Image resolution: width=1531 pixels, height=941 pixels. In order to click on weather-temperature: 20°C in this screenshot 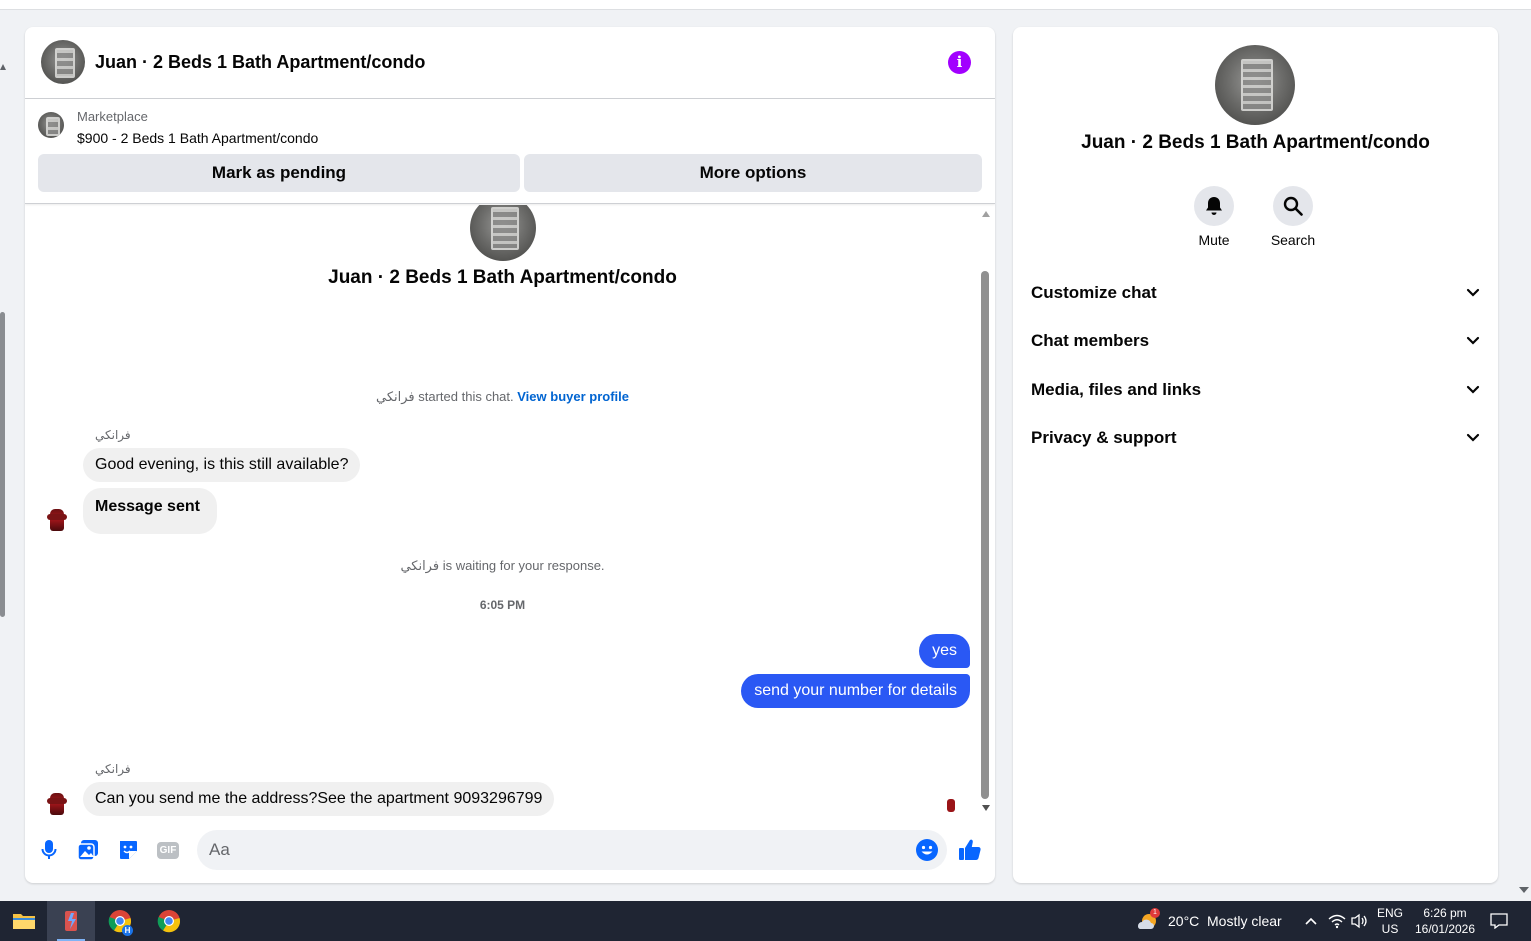, I will do `click(1183, 921)`.